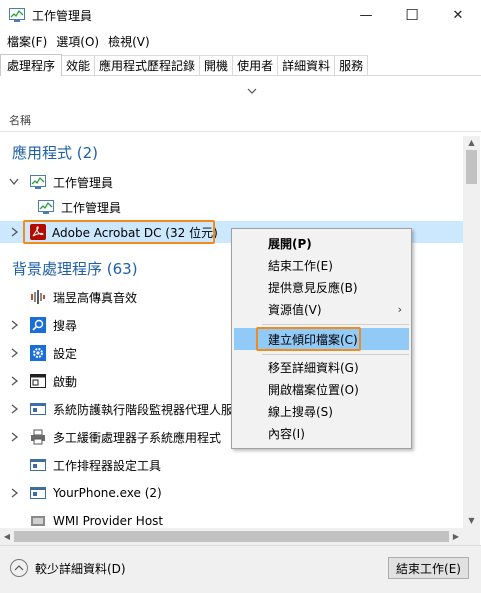 The width and height of the screenshot is (481, 593). I want to click on list-item-wmi: WMI Provider Host, so click(231, 519).